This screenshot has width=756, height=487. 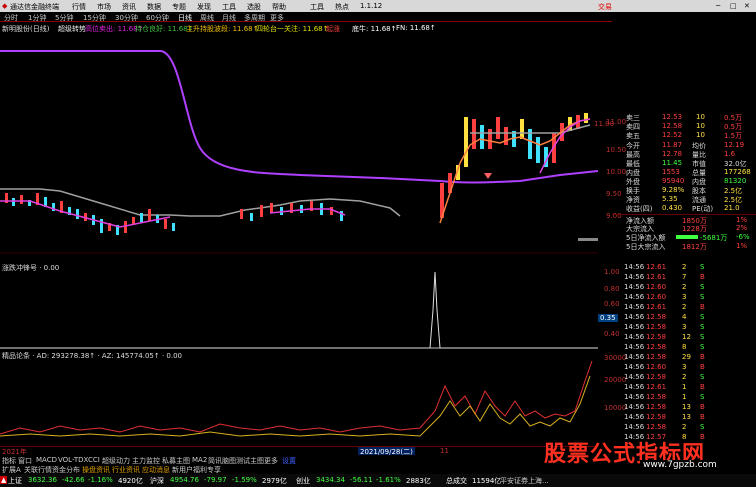 I want to click on menu-topic: 专题, so click(x=179, y=7).